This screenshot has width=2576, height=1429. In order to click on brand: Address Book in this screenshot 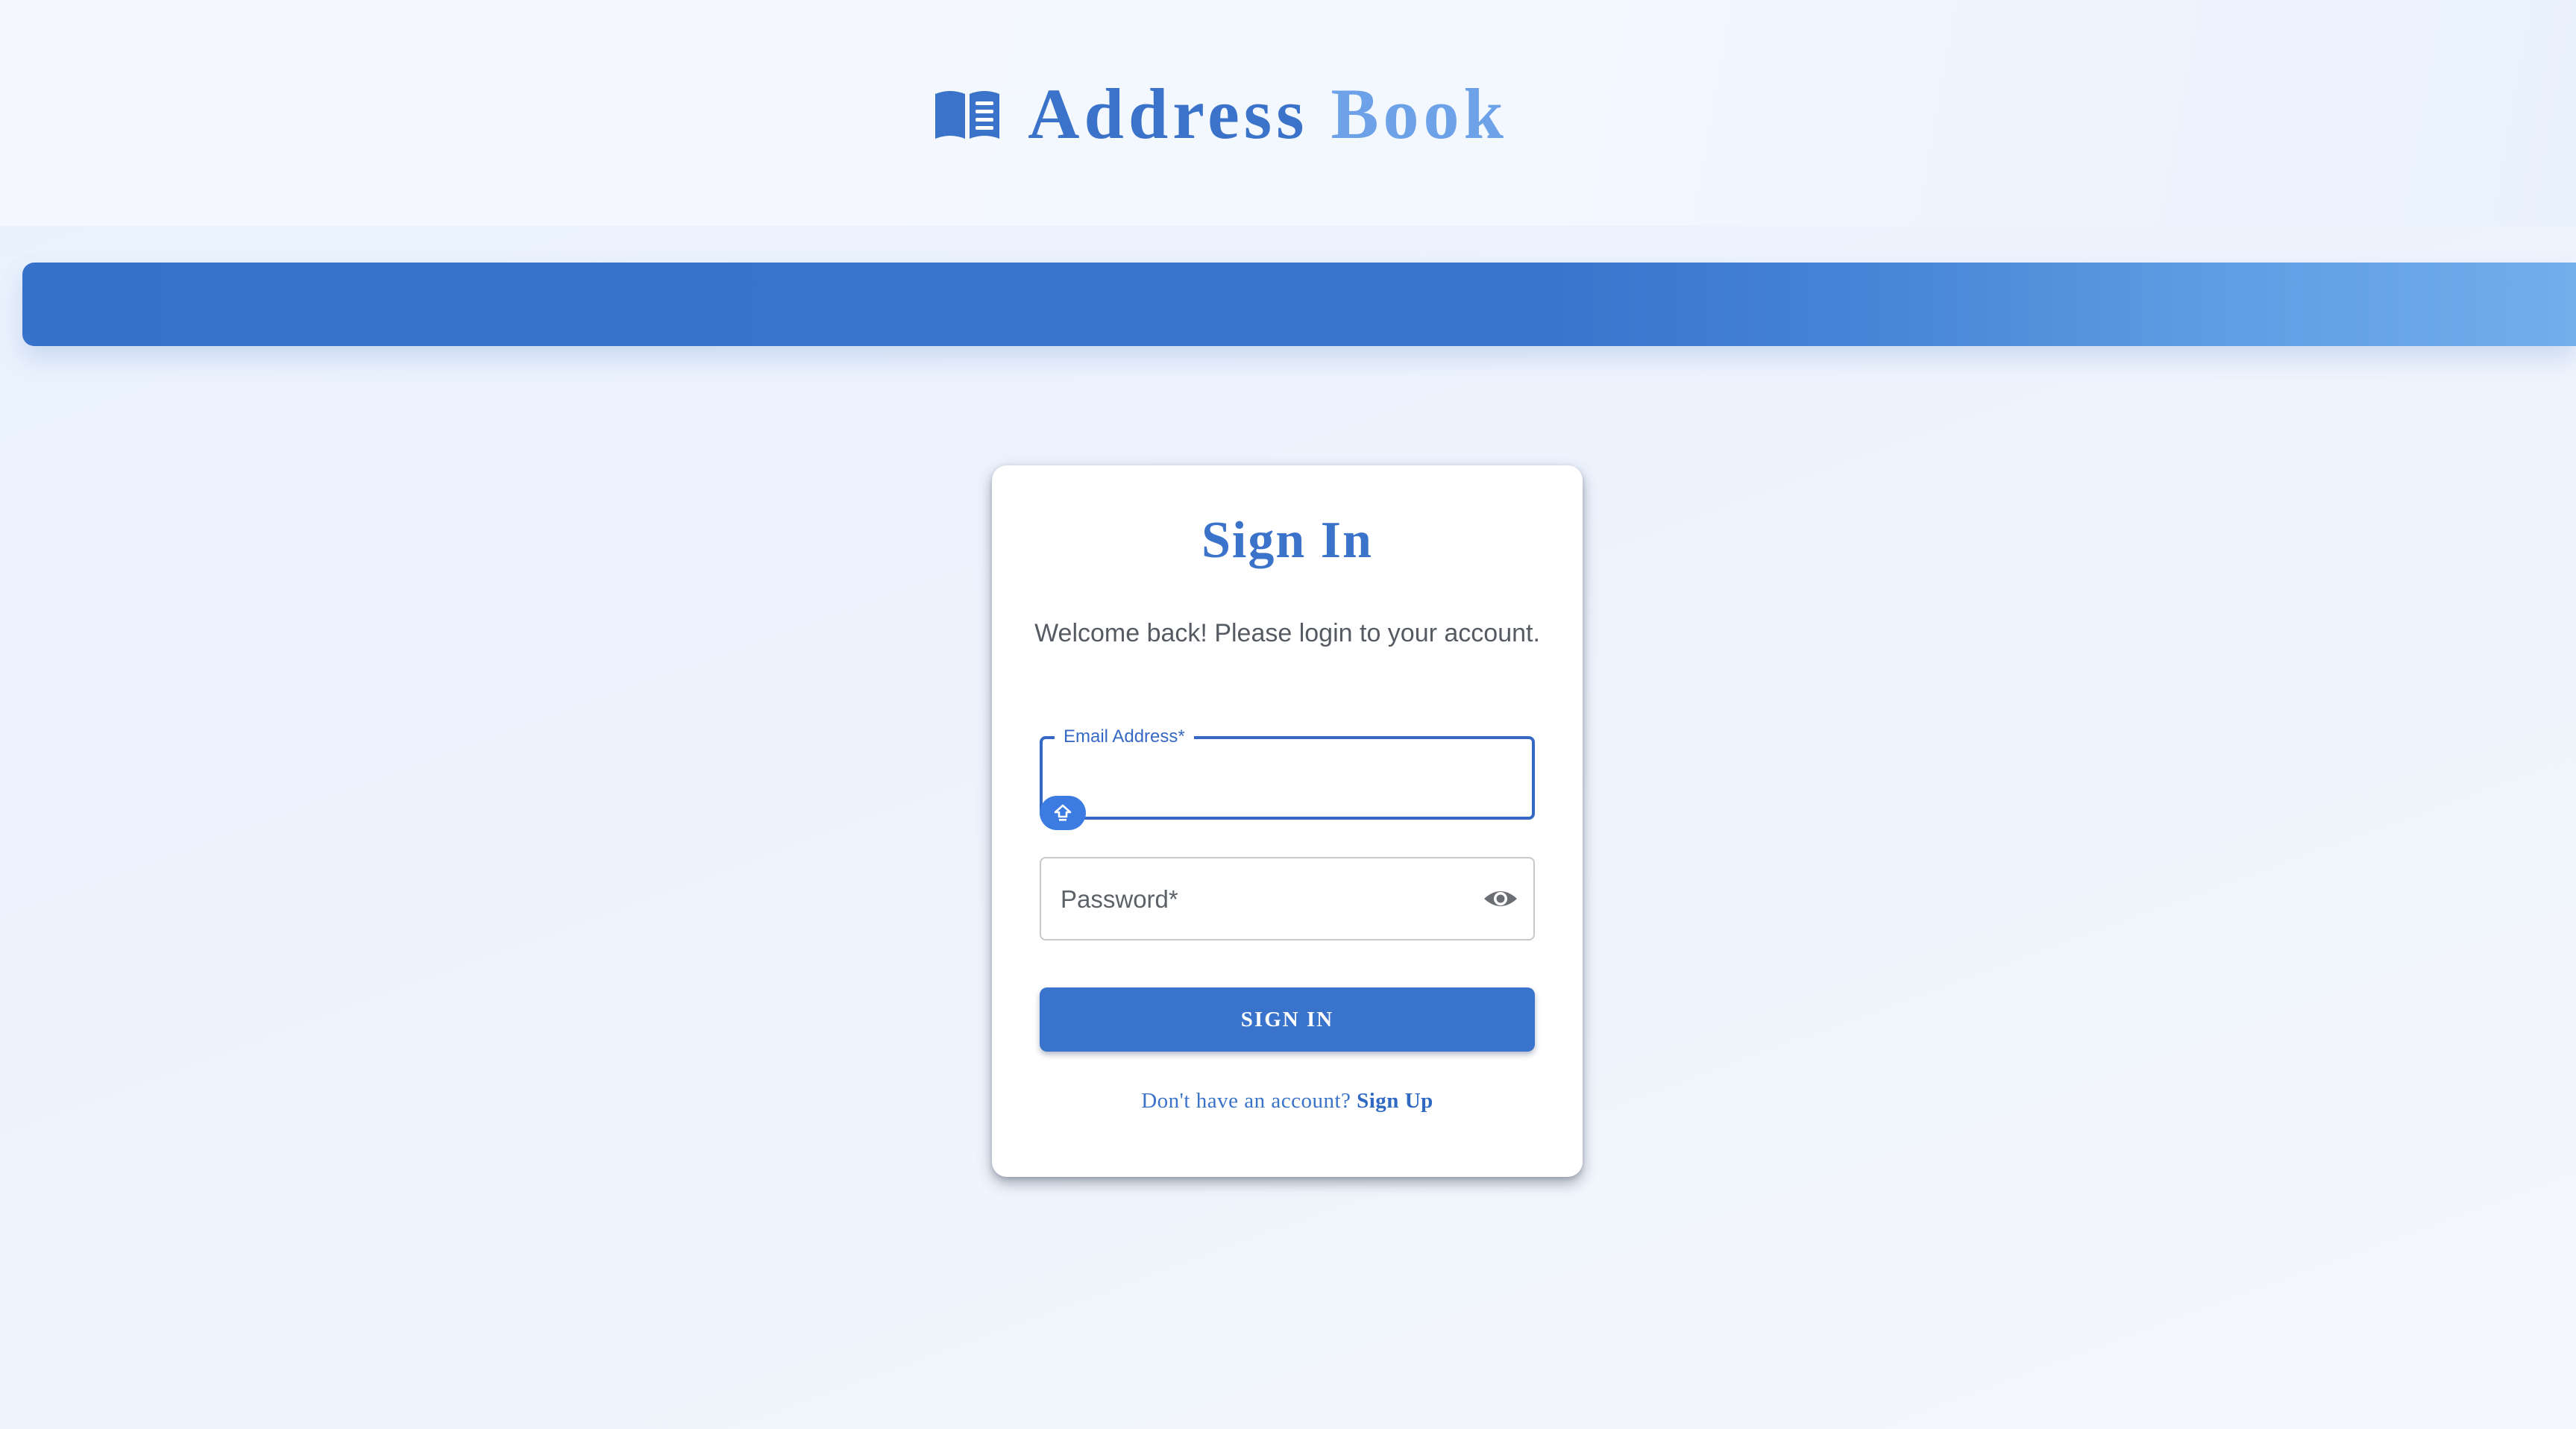, I will do `click(1220, 114)`.